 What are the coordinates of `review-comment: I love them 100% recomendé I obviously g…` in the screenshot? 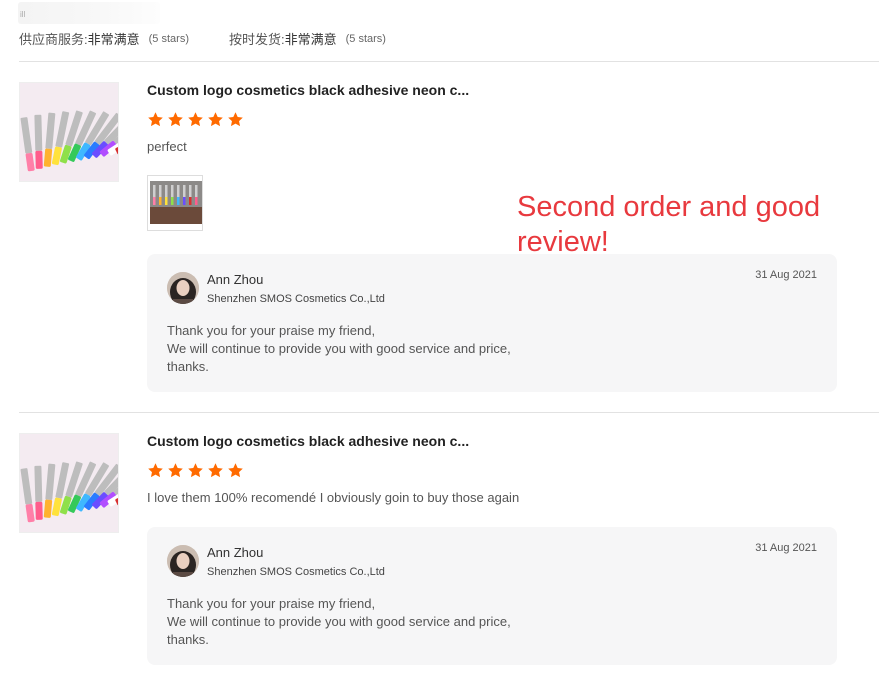 It's located at (333, 497).